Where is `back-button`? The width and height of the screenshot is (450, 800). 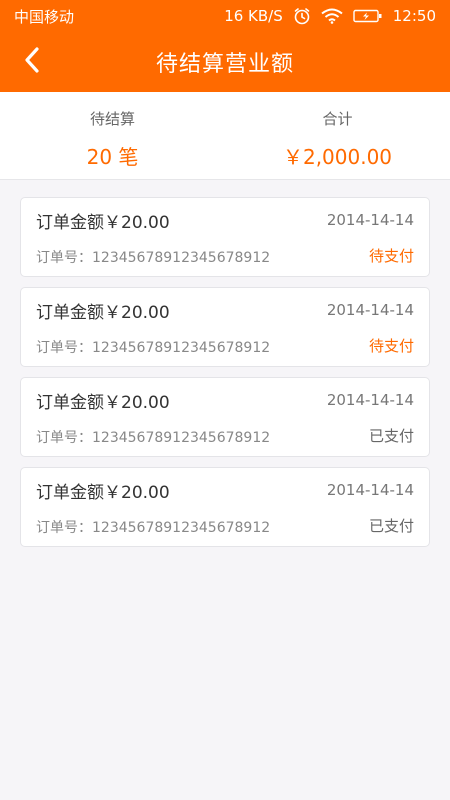
back-button is located at coordinates (32, 62).